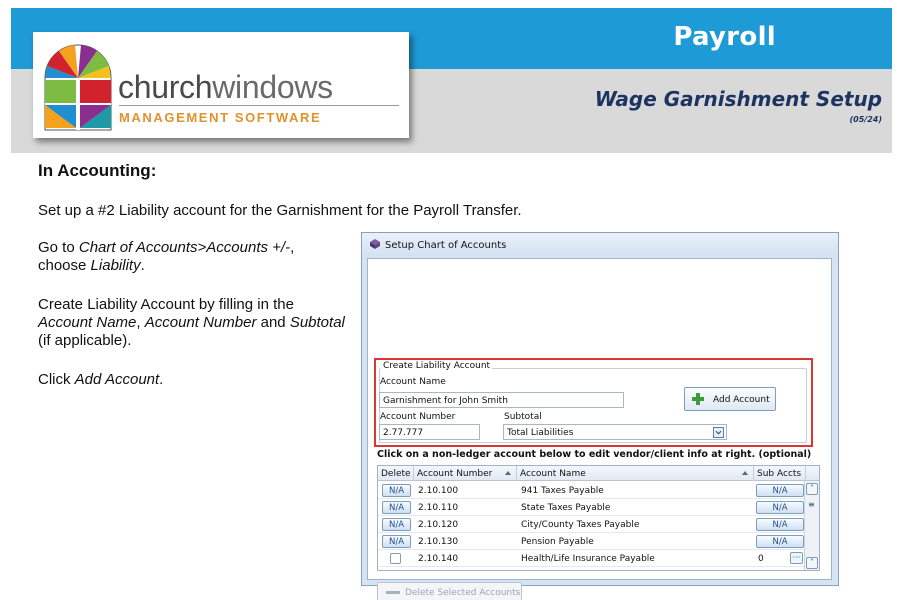 The width and height of the screenshot is (903, 600). What do you see at coordinates (393, 592) in the screenshot?
I see `minus-icon` at bounding box center [393, 592].